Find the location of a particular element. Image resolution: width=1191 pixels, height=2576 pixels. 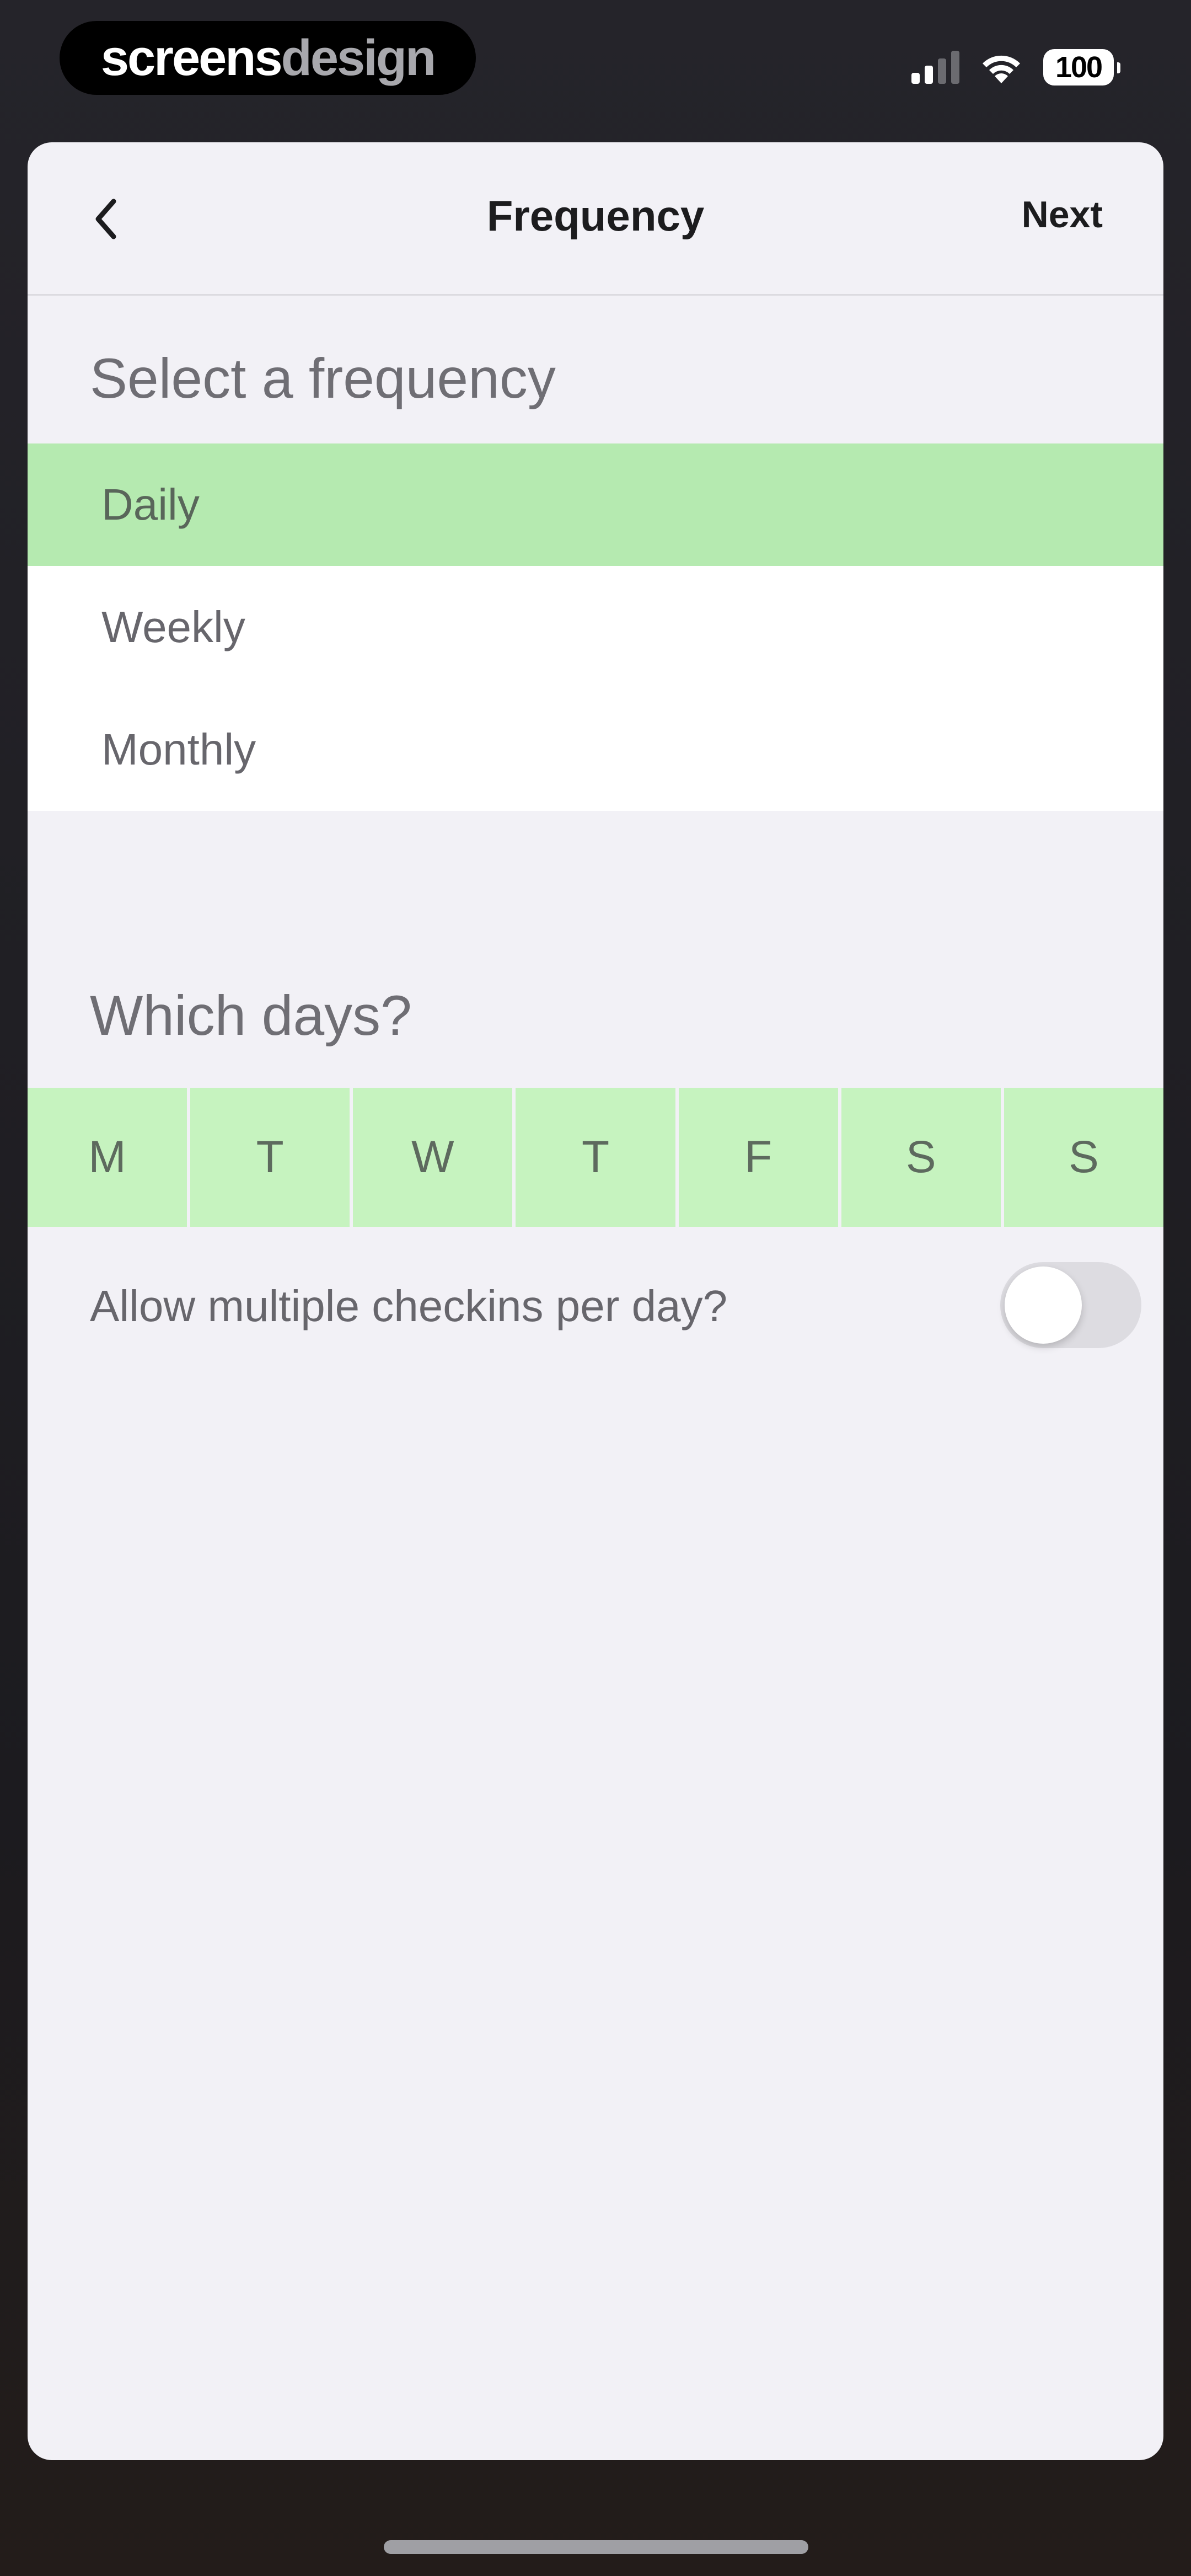

day-saturday: S is located at coordinates (922, 1157).